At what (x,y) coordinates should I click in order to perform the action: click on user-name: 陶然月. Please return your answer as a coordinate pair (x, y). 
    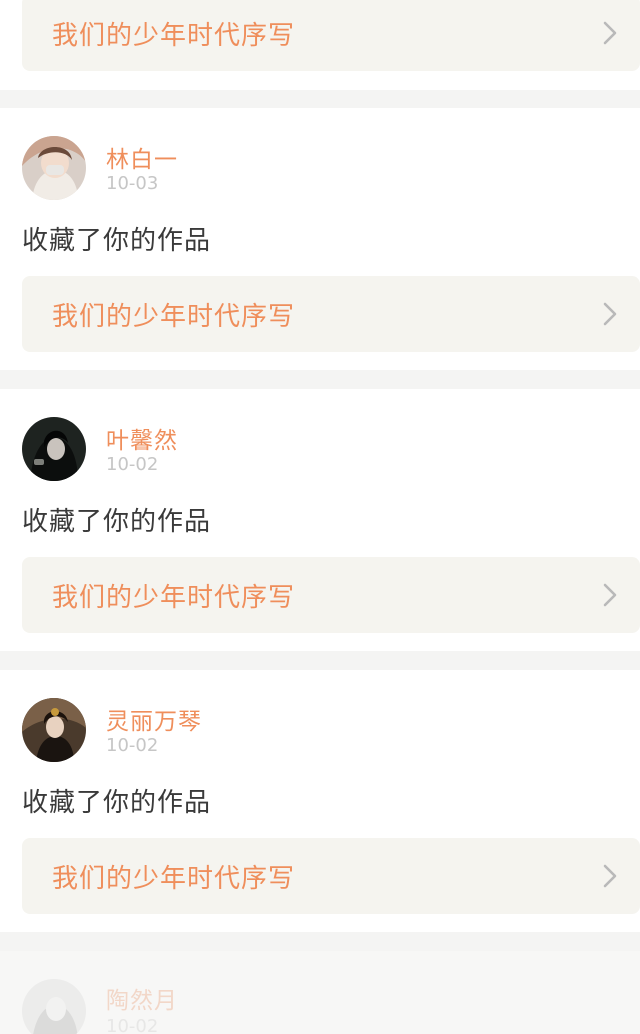
    Looking at the image, I should click on (142, 998).